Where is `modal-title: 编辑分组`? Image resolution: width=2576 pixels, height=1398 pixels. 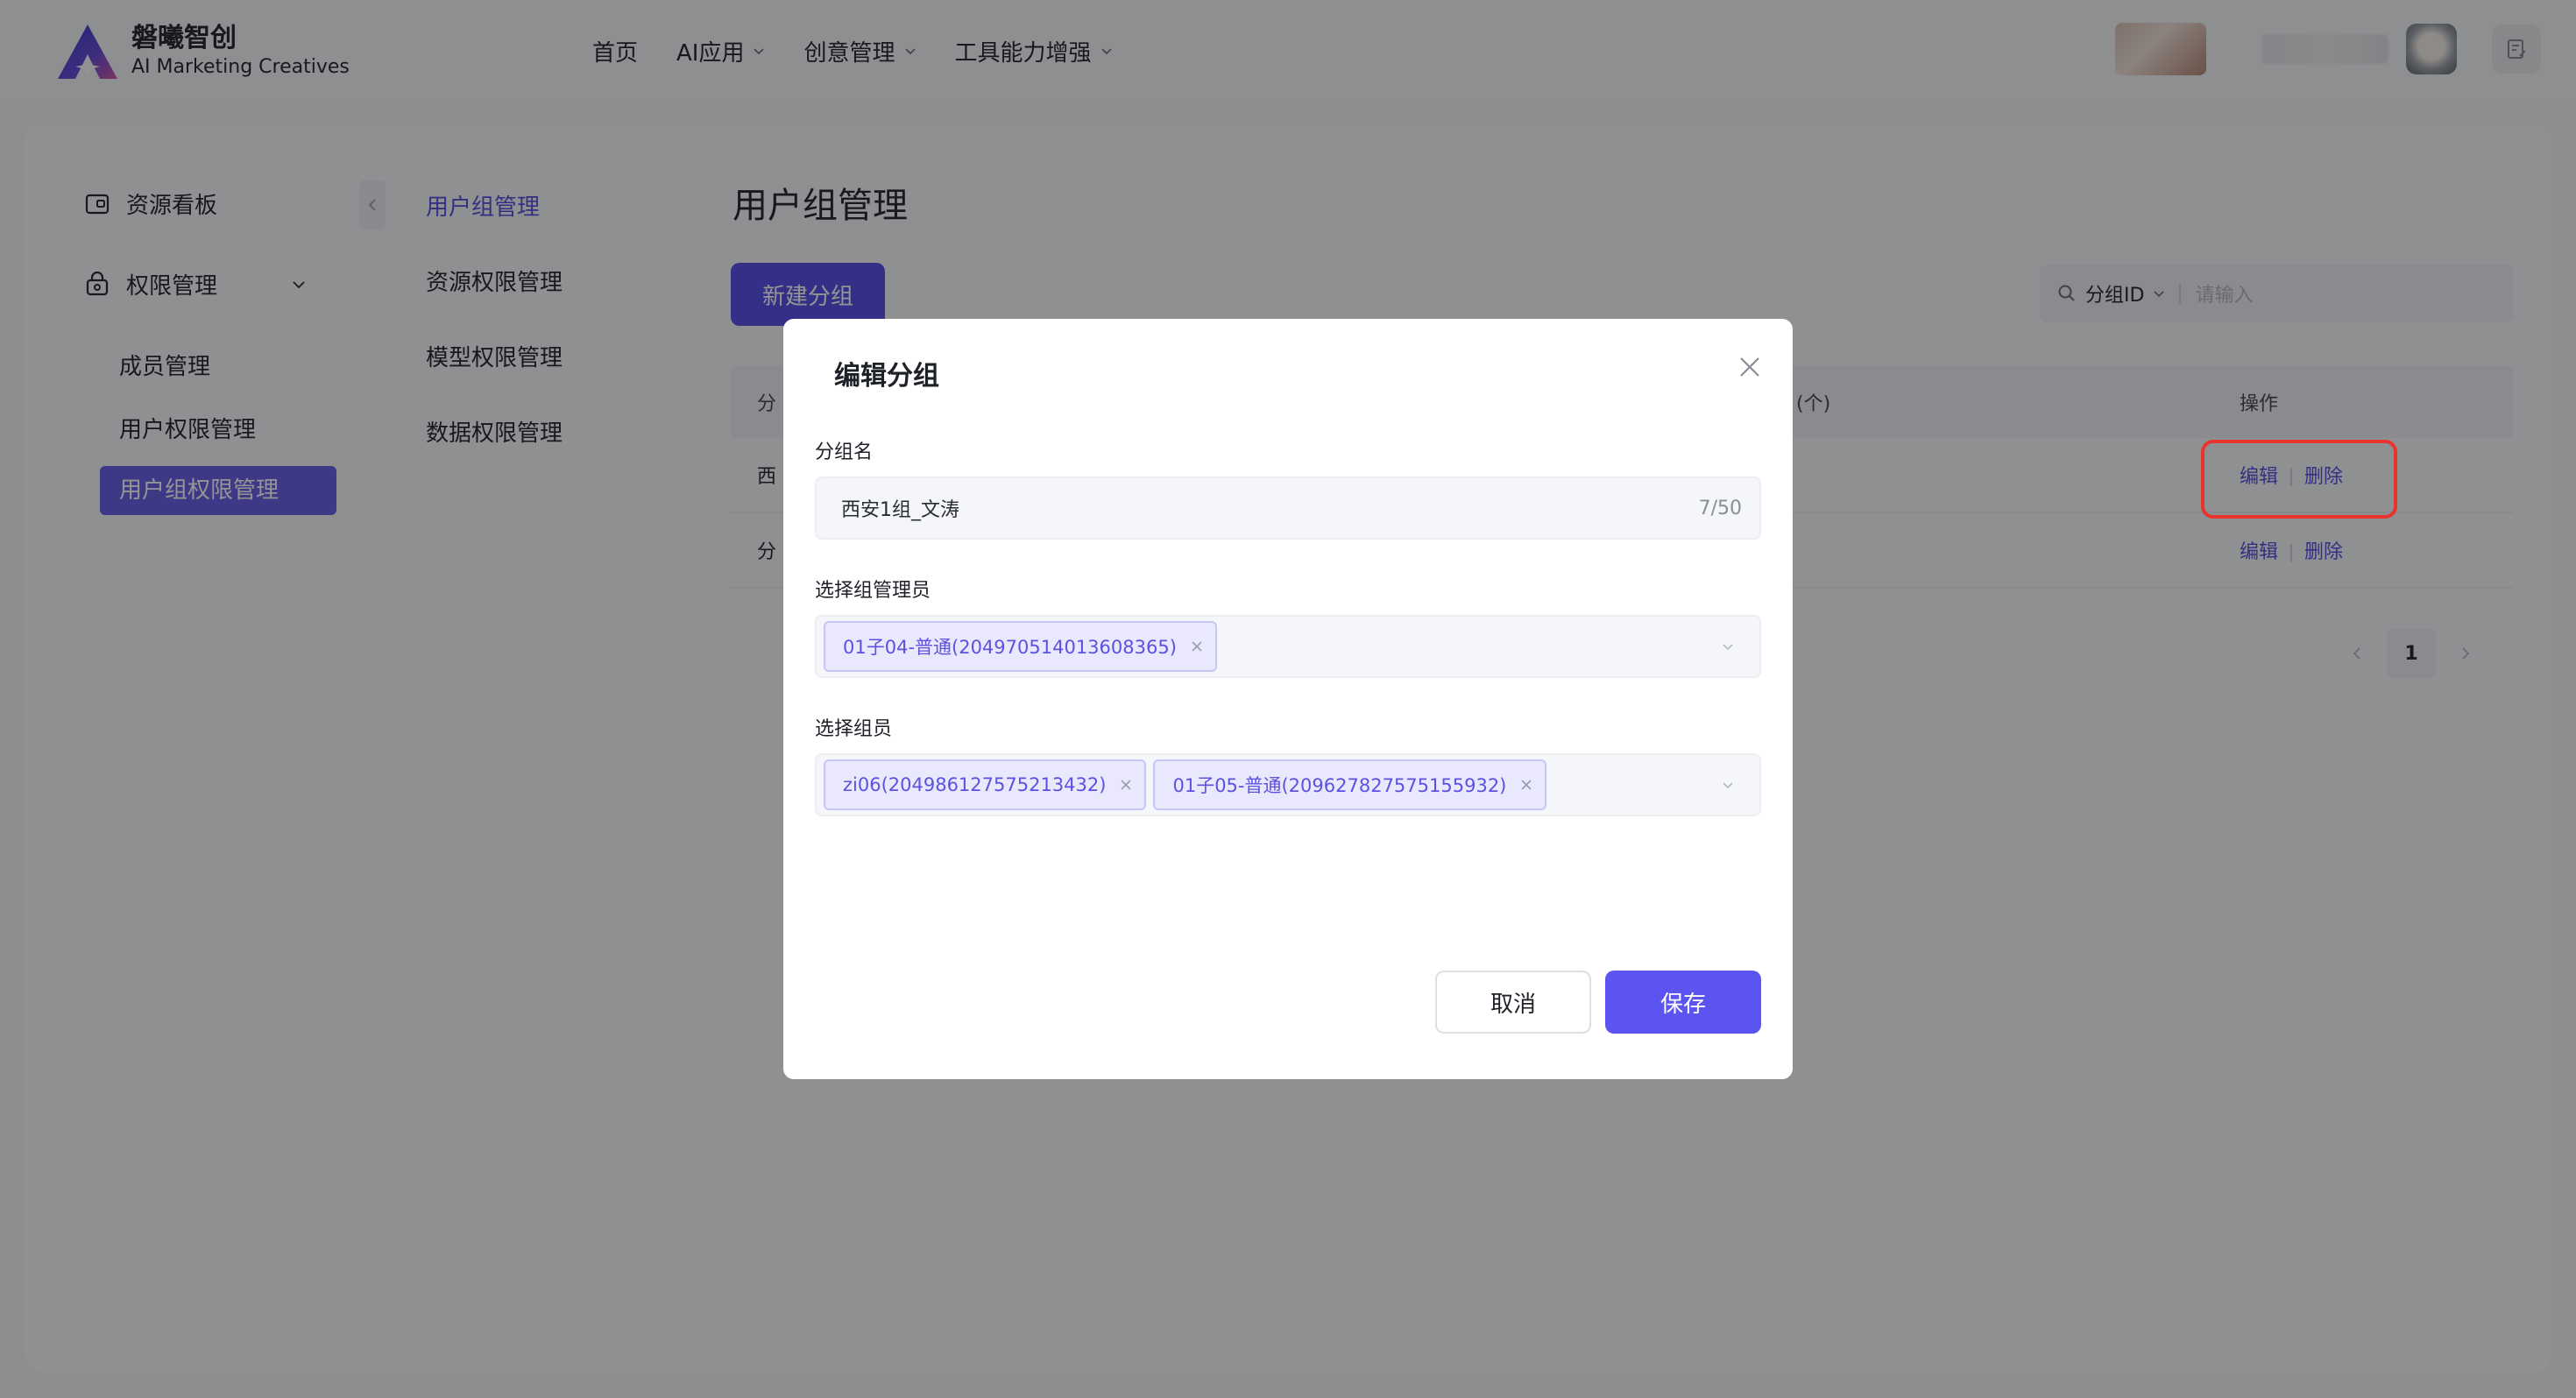 modal-title: 编辑分组 is located at coordinates (886, 376).